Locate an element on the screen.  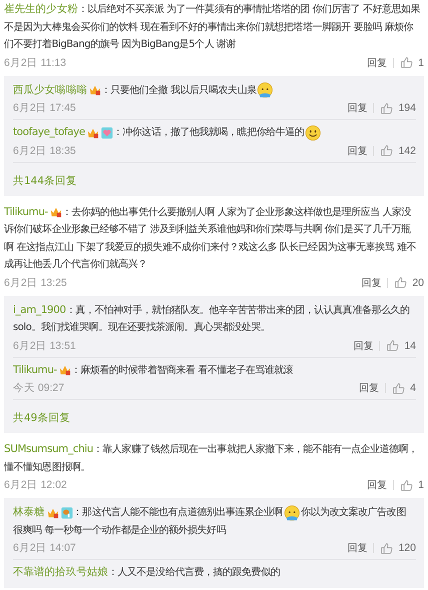
reply-text: ：那这代言人能不能也有点道德别出事连累企业啊 is located at coordinates (177, 513).